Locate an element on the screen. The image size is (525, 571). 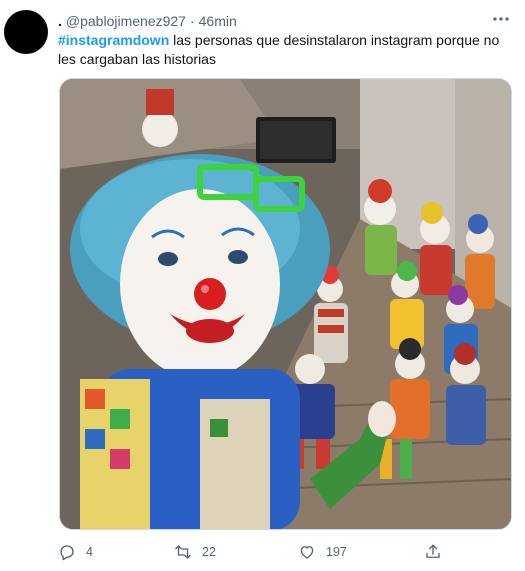
share-button is located at coordinates (438, 552).